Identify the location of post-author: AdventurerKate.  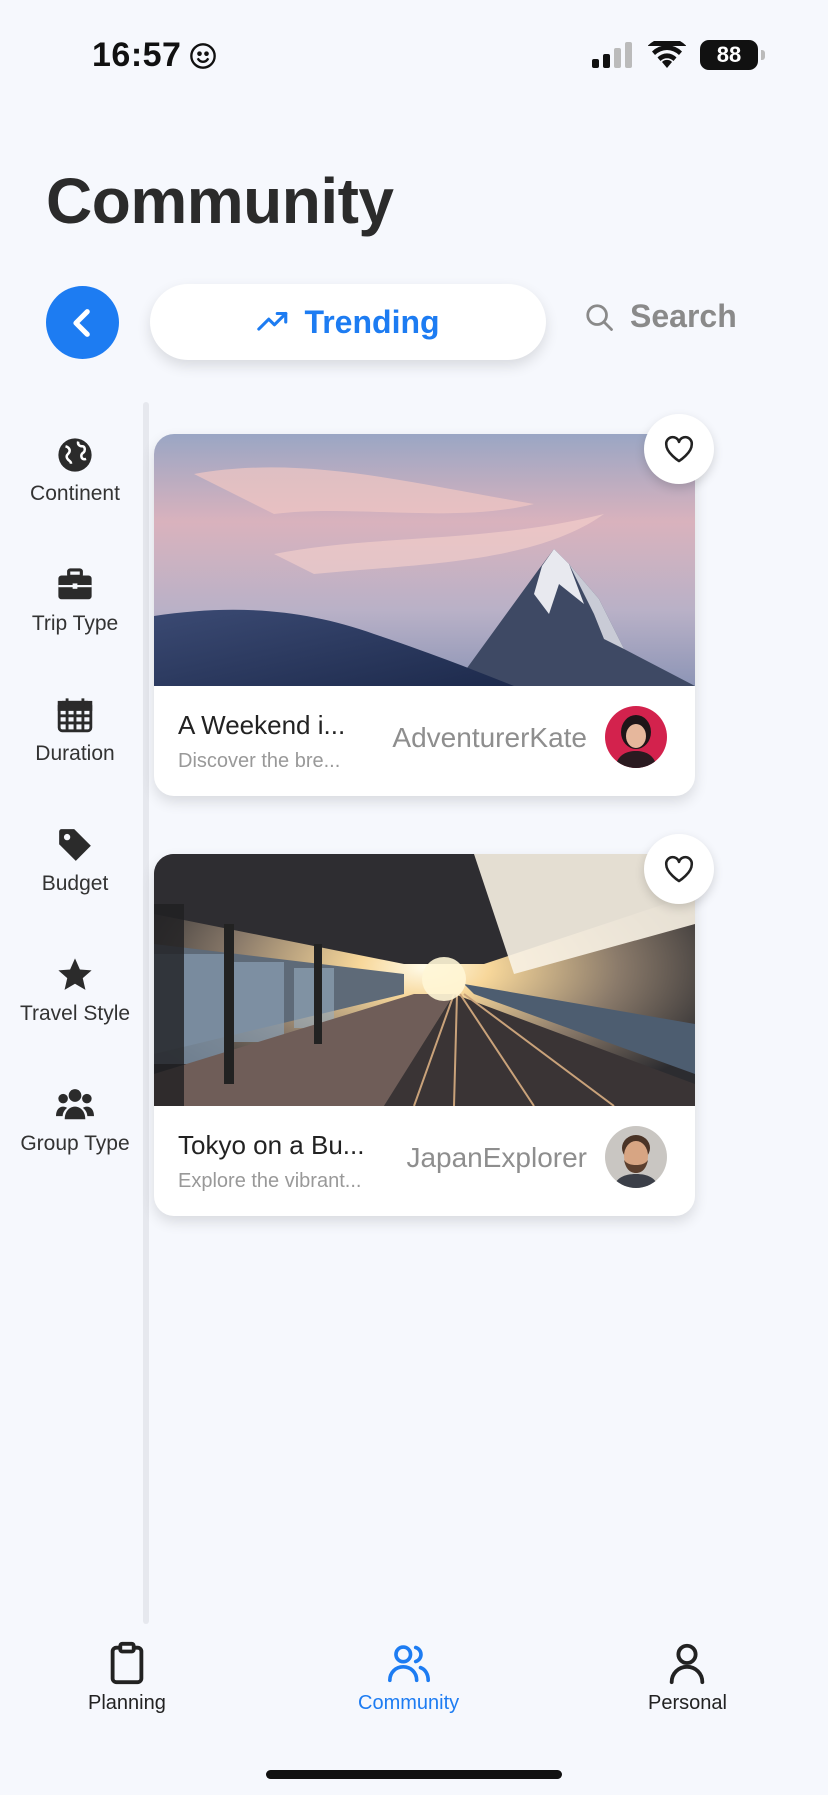
(489, 738).